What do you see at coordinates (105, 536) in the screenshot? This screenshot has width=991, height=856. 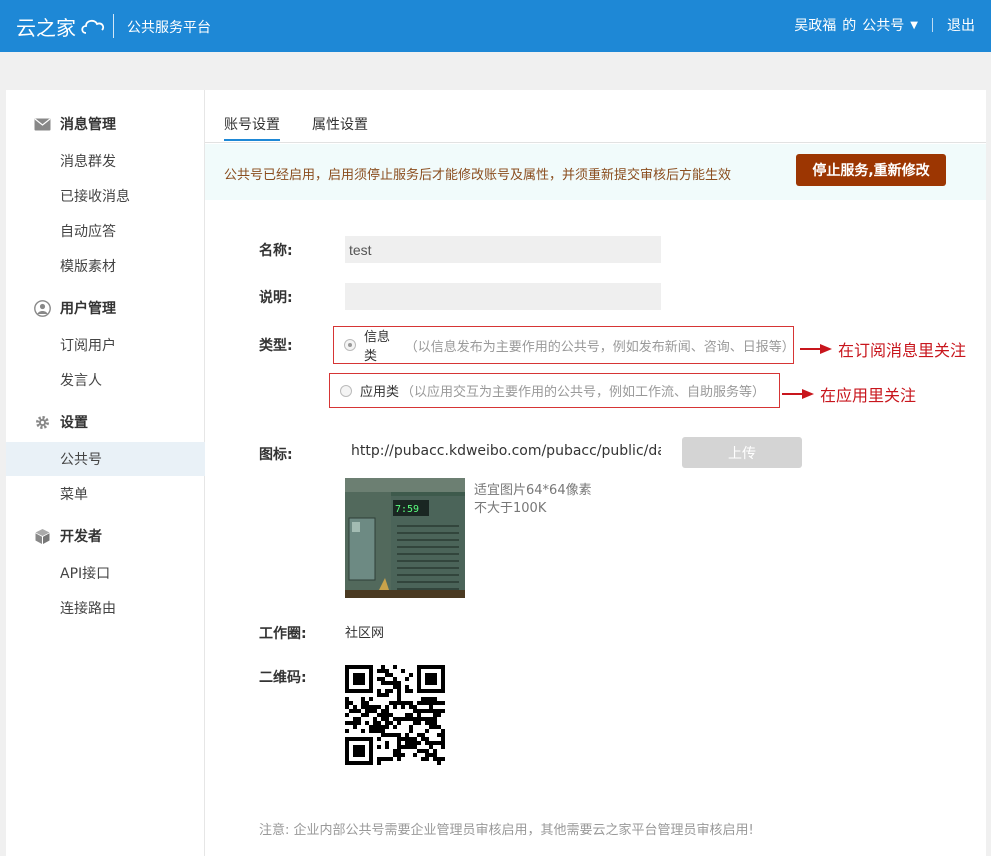 I see `sidebar-group-developer: 开发者` at bounding box center [105, 536].